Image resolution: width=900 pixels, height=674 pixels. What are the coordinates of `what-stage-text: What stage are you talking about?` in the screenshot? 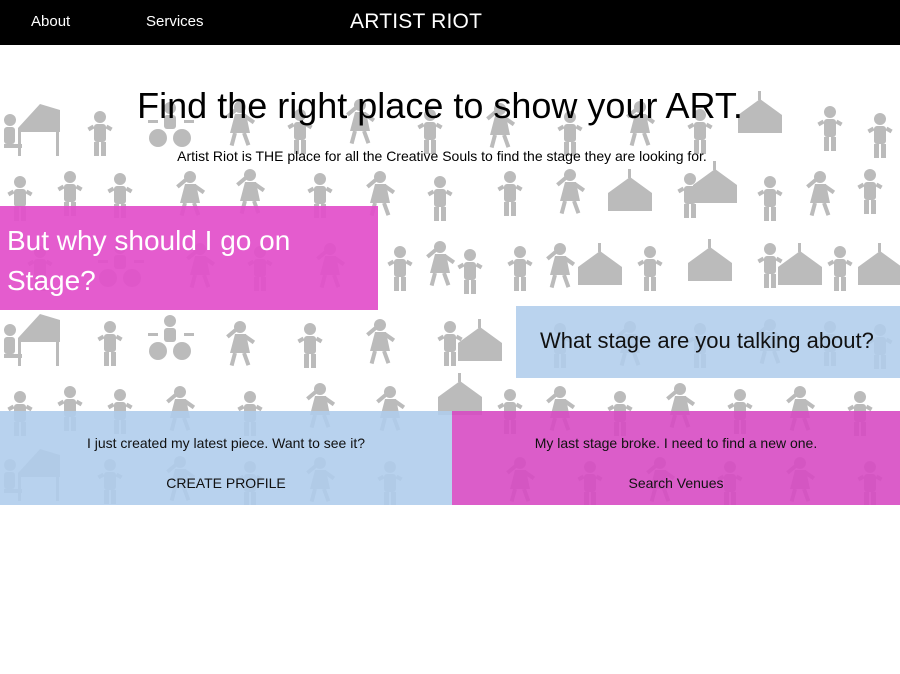 It's located at (707, 340).